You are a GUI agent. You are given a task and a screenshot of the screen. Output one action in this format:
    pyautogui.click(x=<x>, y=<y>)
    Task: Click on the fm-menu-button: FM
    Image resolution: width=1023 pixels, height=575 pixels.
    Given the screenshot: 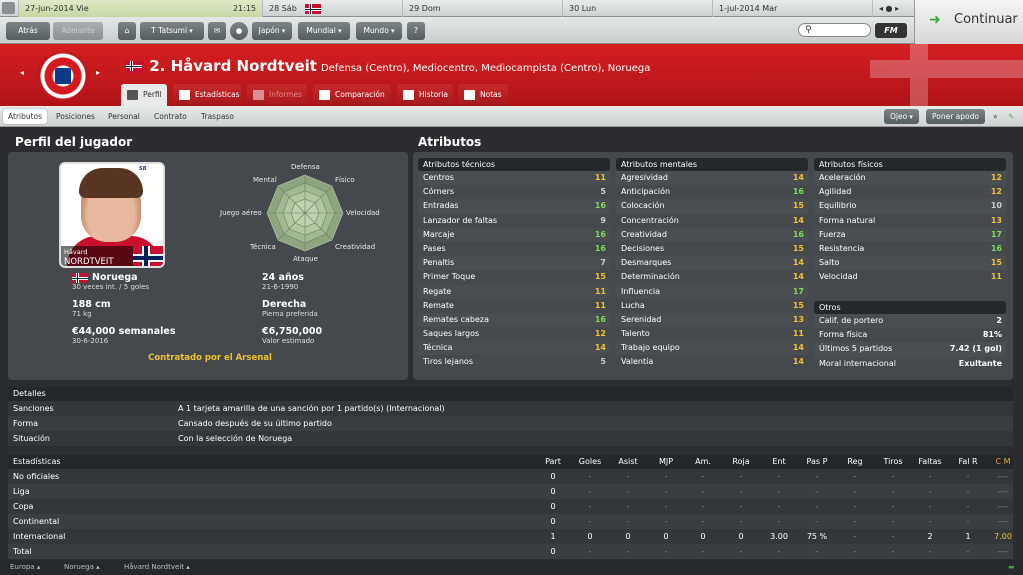 What is the action you would take?
    pyautogui.click(x=891, y=30)
    